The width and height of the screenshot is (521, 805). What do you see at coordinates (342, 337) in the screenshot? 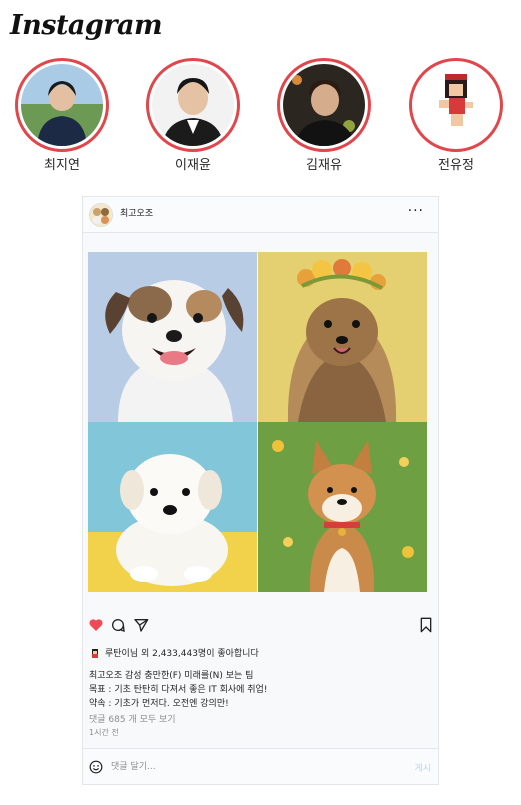
I see `dog-photo-yorkie` at bounding box center [342, 337].